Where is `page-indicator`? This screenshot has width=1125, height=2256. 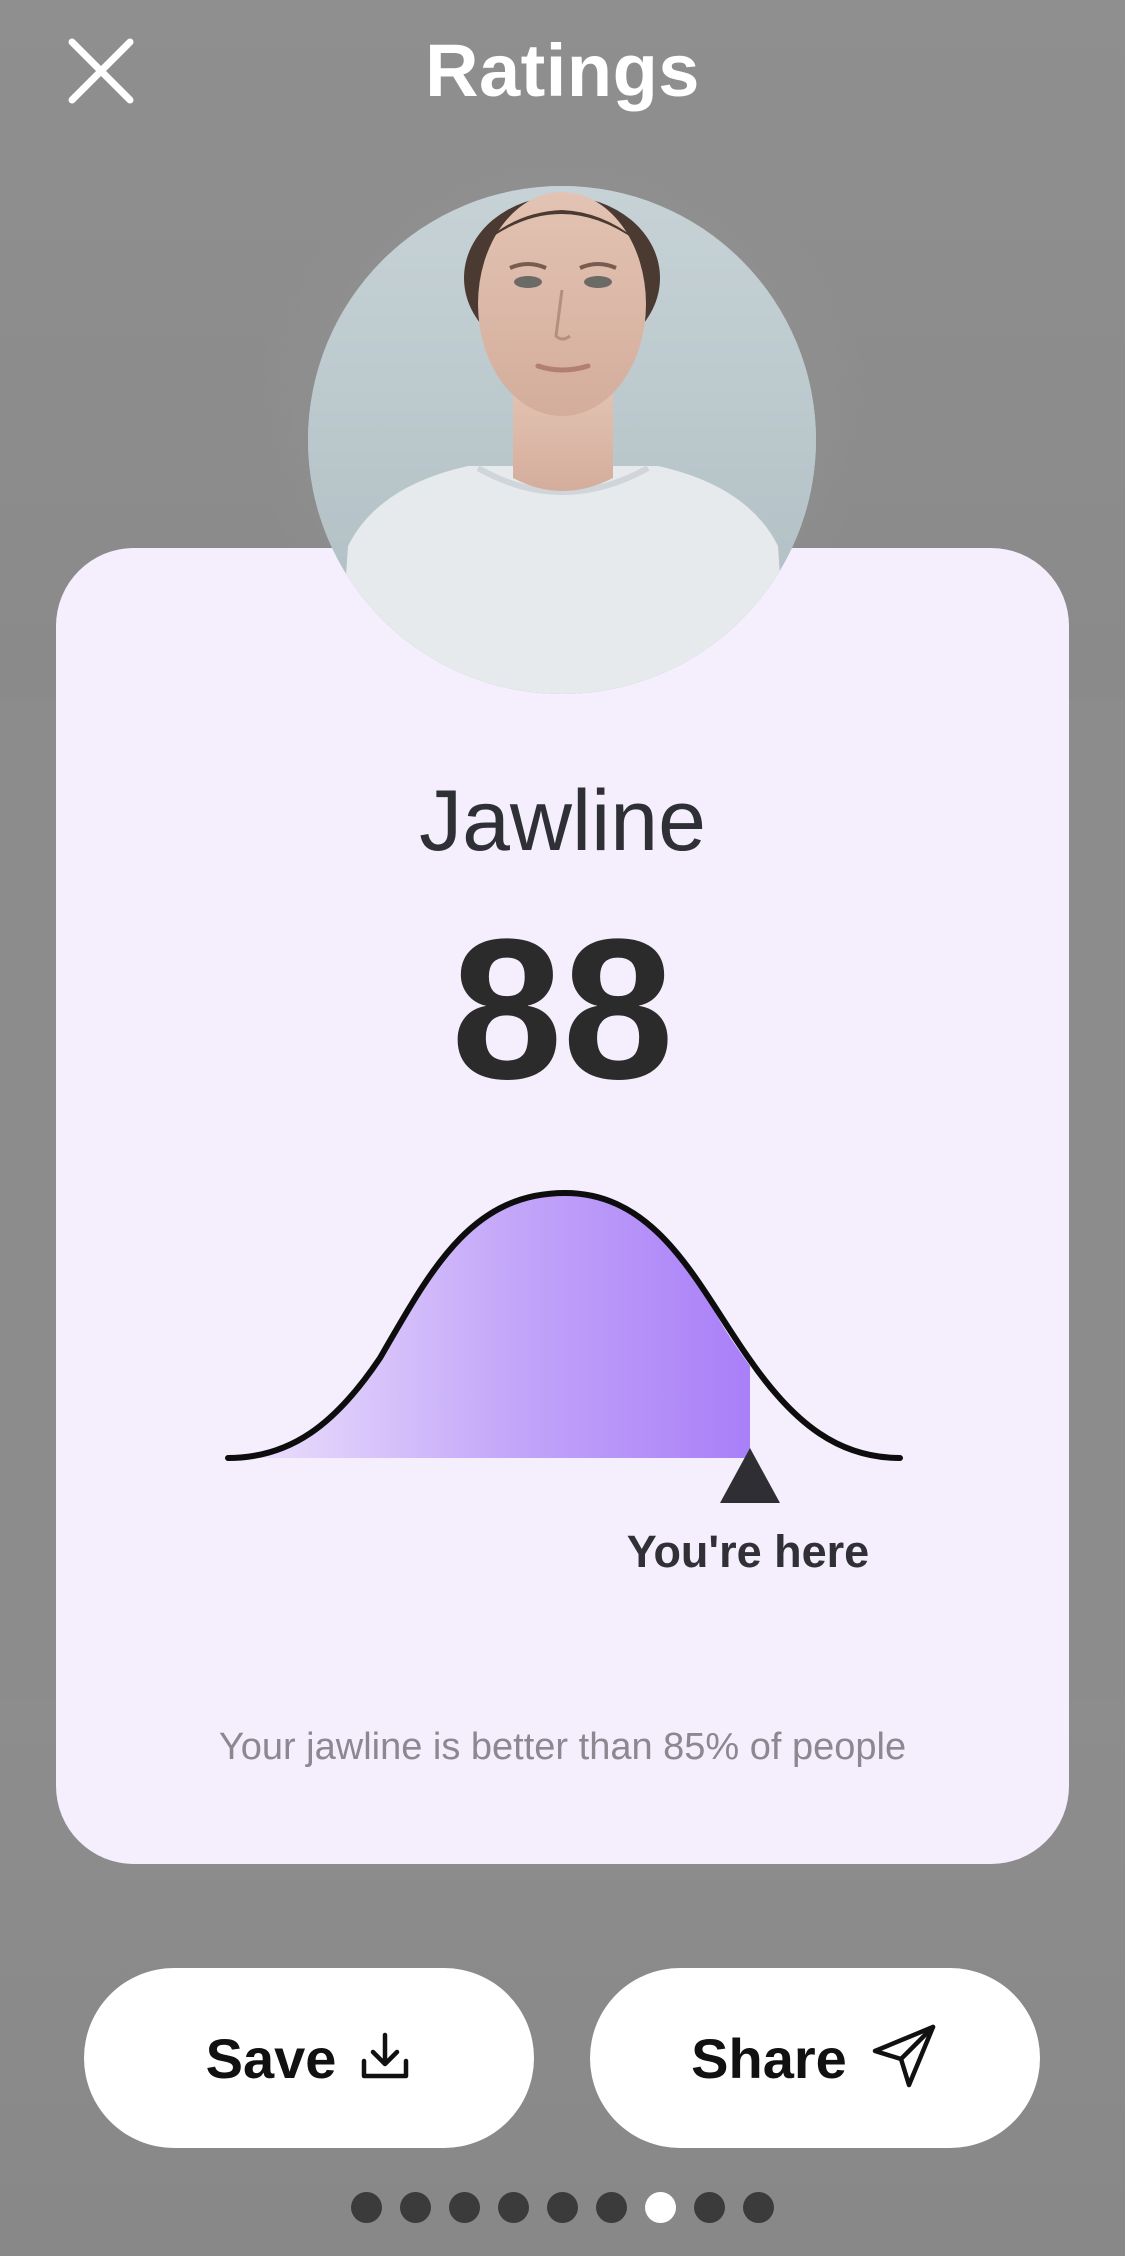 page-indicator is located at coordinates (562, 2207).